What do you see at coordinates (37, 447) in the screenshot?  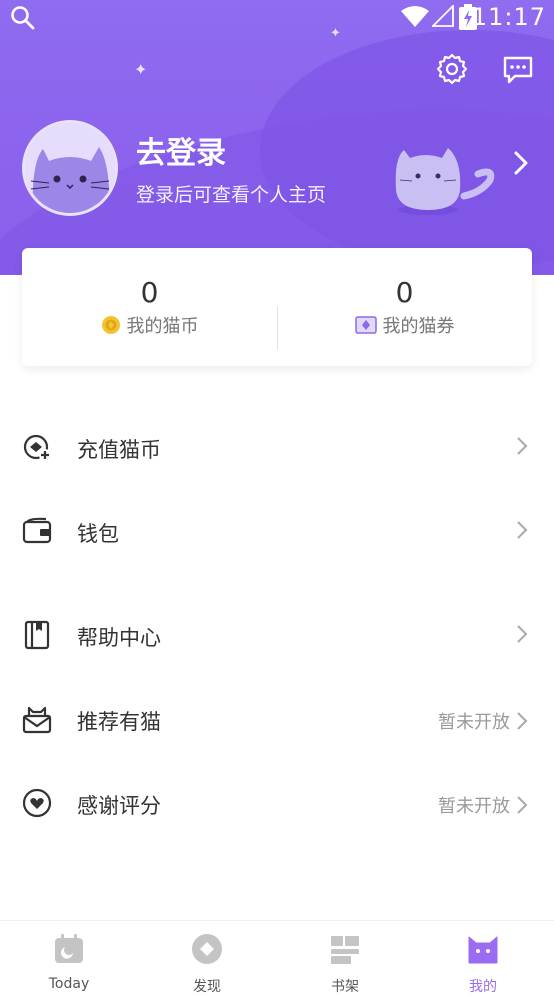 I see `recharge-icon` at bounding box center [37, 447].